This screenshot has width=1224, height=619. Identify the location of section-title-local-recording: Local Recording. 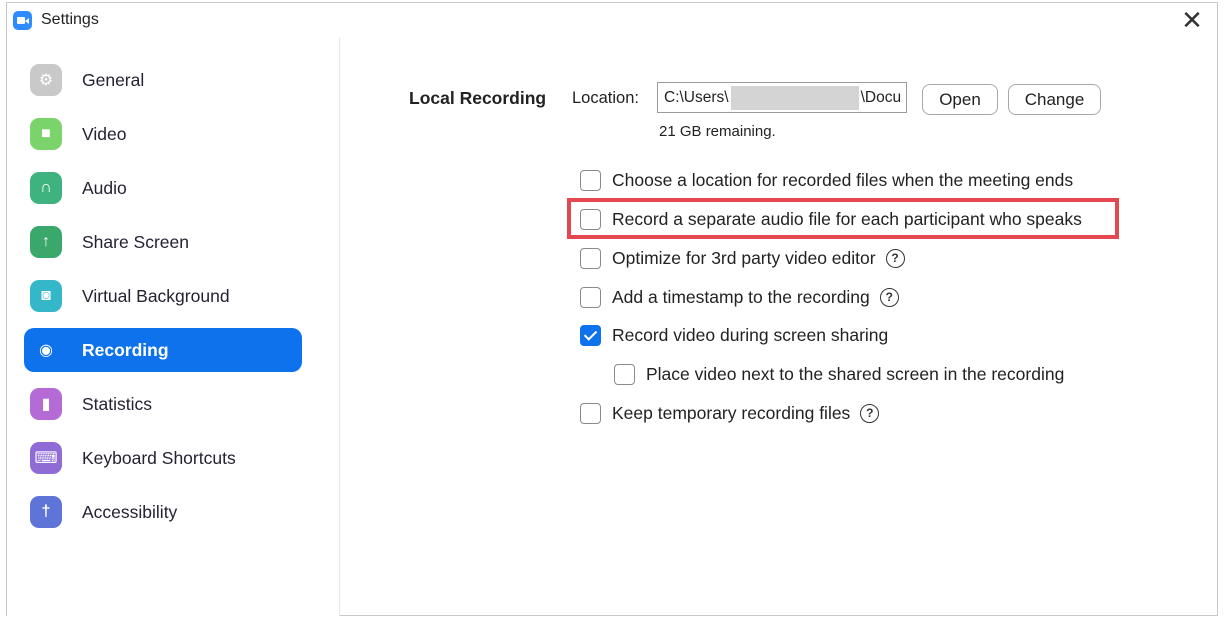
(478, 98).